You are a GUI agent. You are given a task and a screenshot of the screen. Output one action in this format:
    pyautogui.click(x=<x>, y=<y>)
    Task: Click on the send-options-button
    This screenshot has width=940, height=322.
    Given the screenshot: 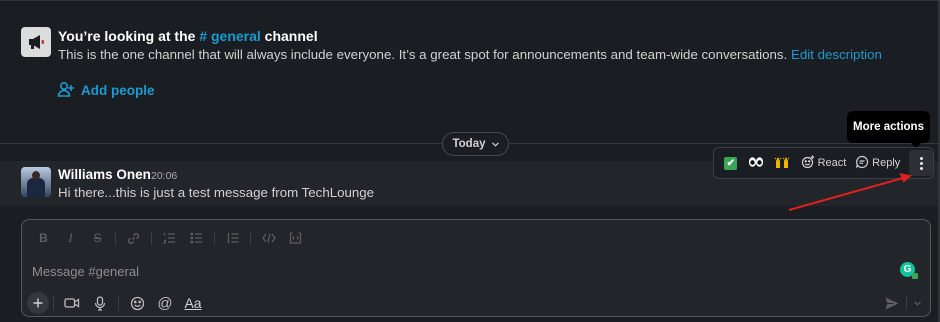 What is the action you would take?
    pyautogui.click(x=917, y=303)
    